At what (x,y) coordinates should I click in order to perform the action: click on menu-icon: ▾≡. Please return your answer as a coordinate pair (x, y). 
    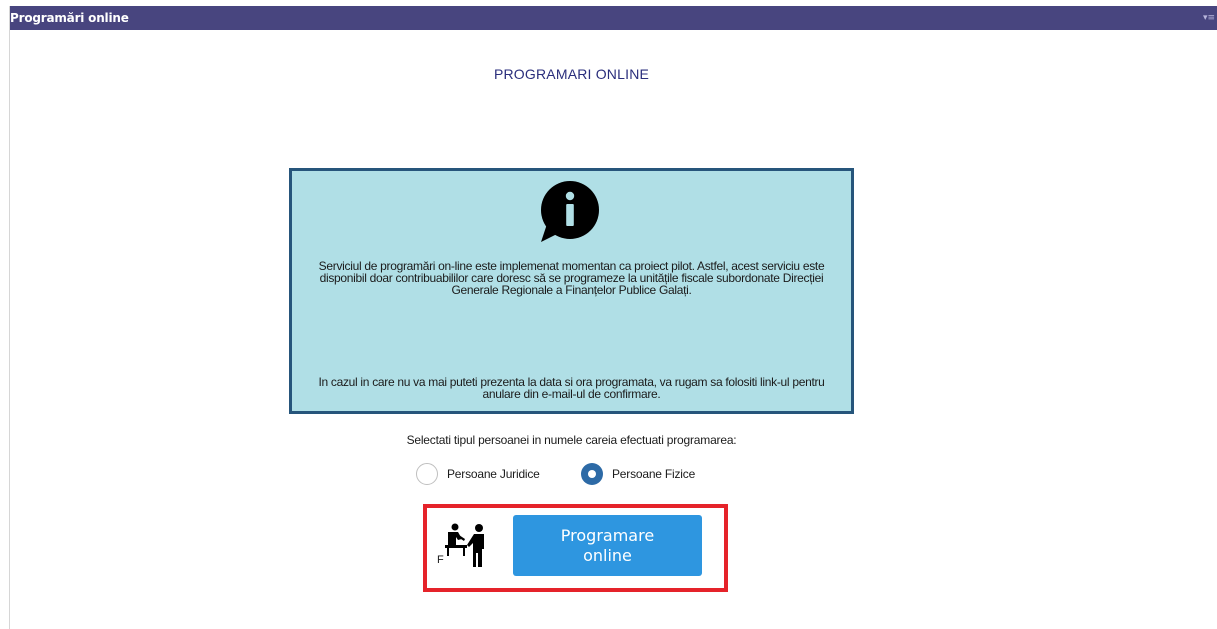
    Looking at the image, I should click on (1209, 18).